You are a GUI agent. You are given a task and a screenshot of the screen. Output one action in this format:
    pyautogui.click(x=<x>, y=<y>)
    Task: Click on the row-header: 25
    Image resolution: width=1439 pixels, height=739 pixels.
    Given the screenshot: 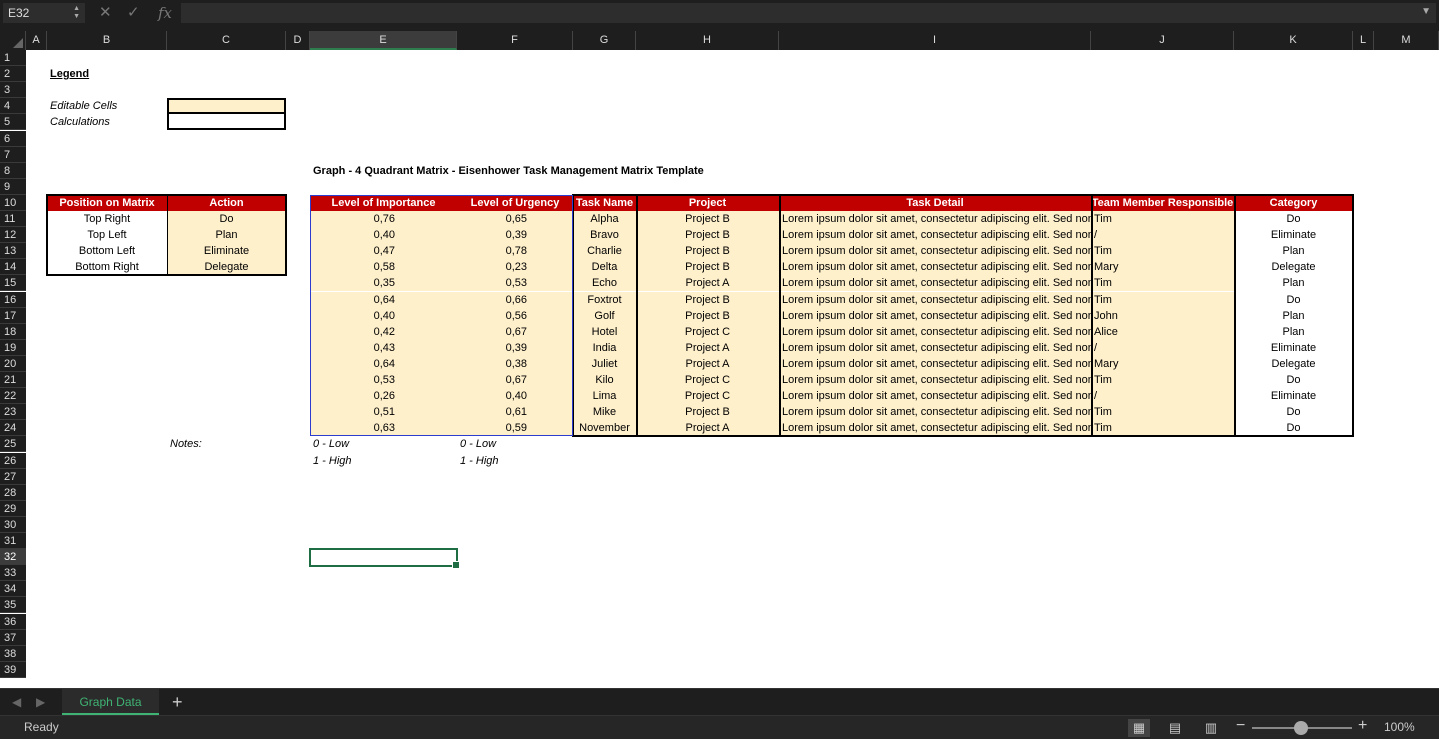 What is the action you would take?
    pyautogui.click(x=13, y=444)
    